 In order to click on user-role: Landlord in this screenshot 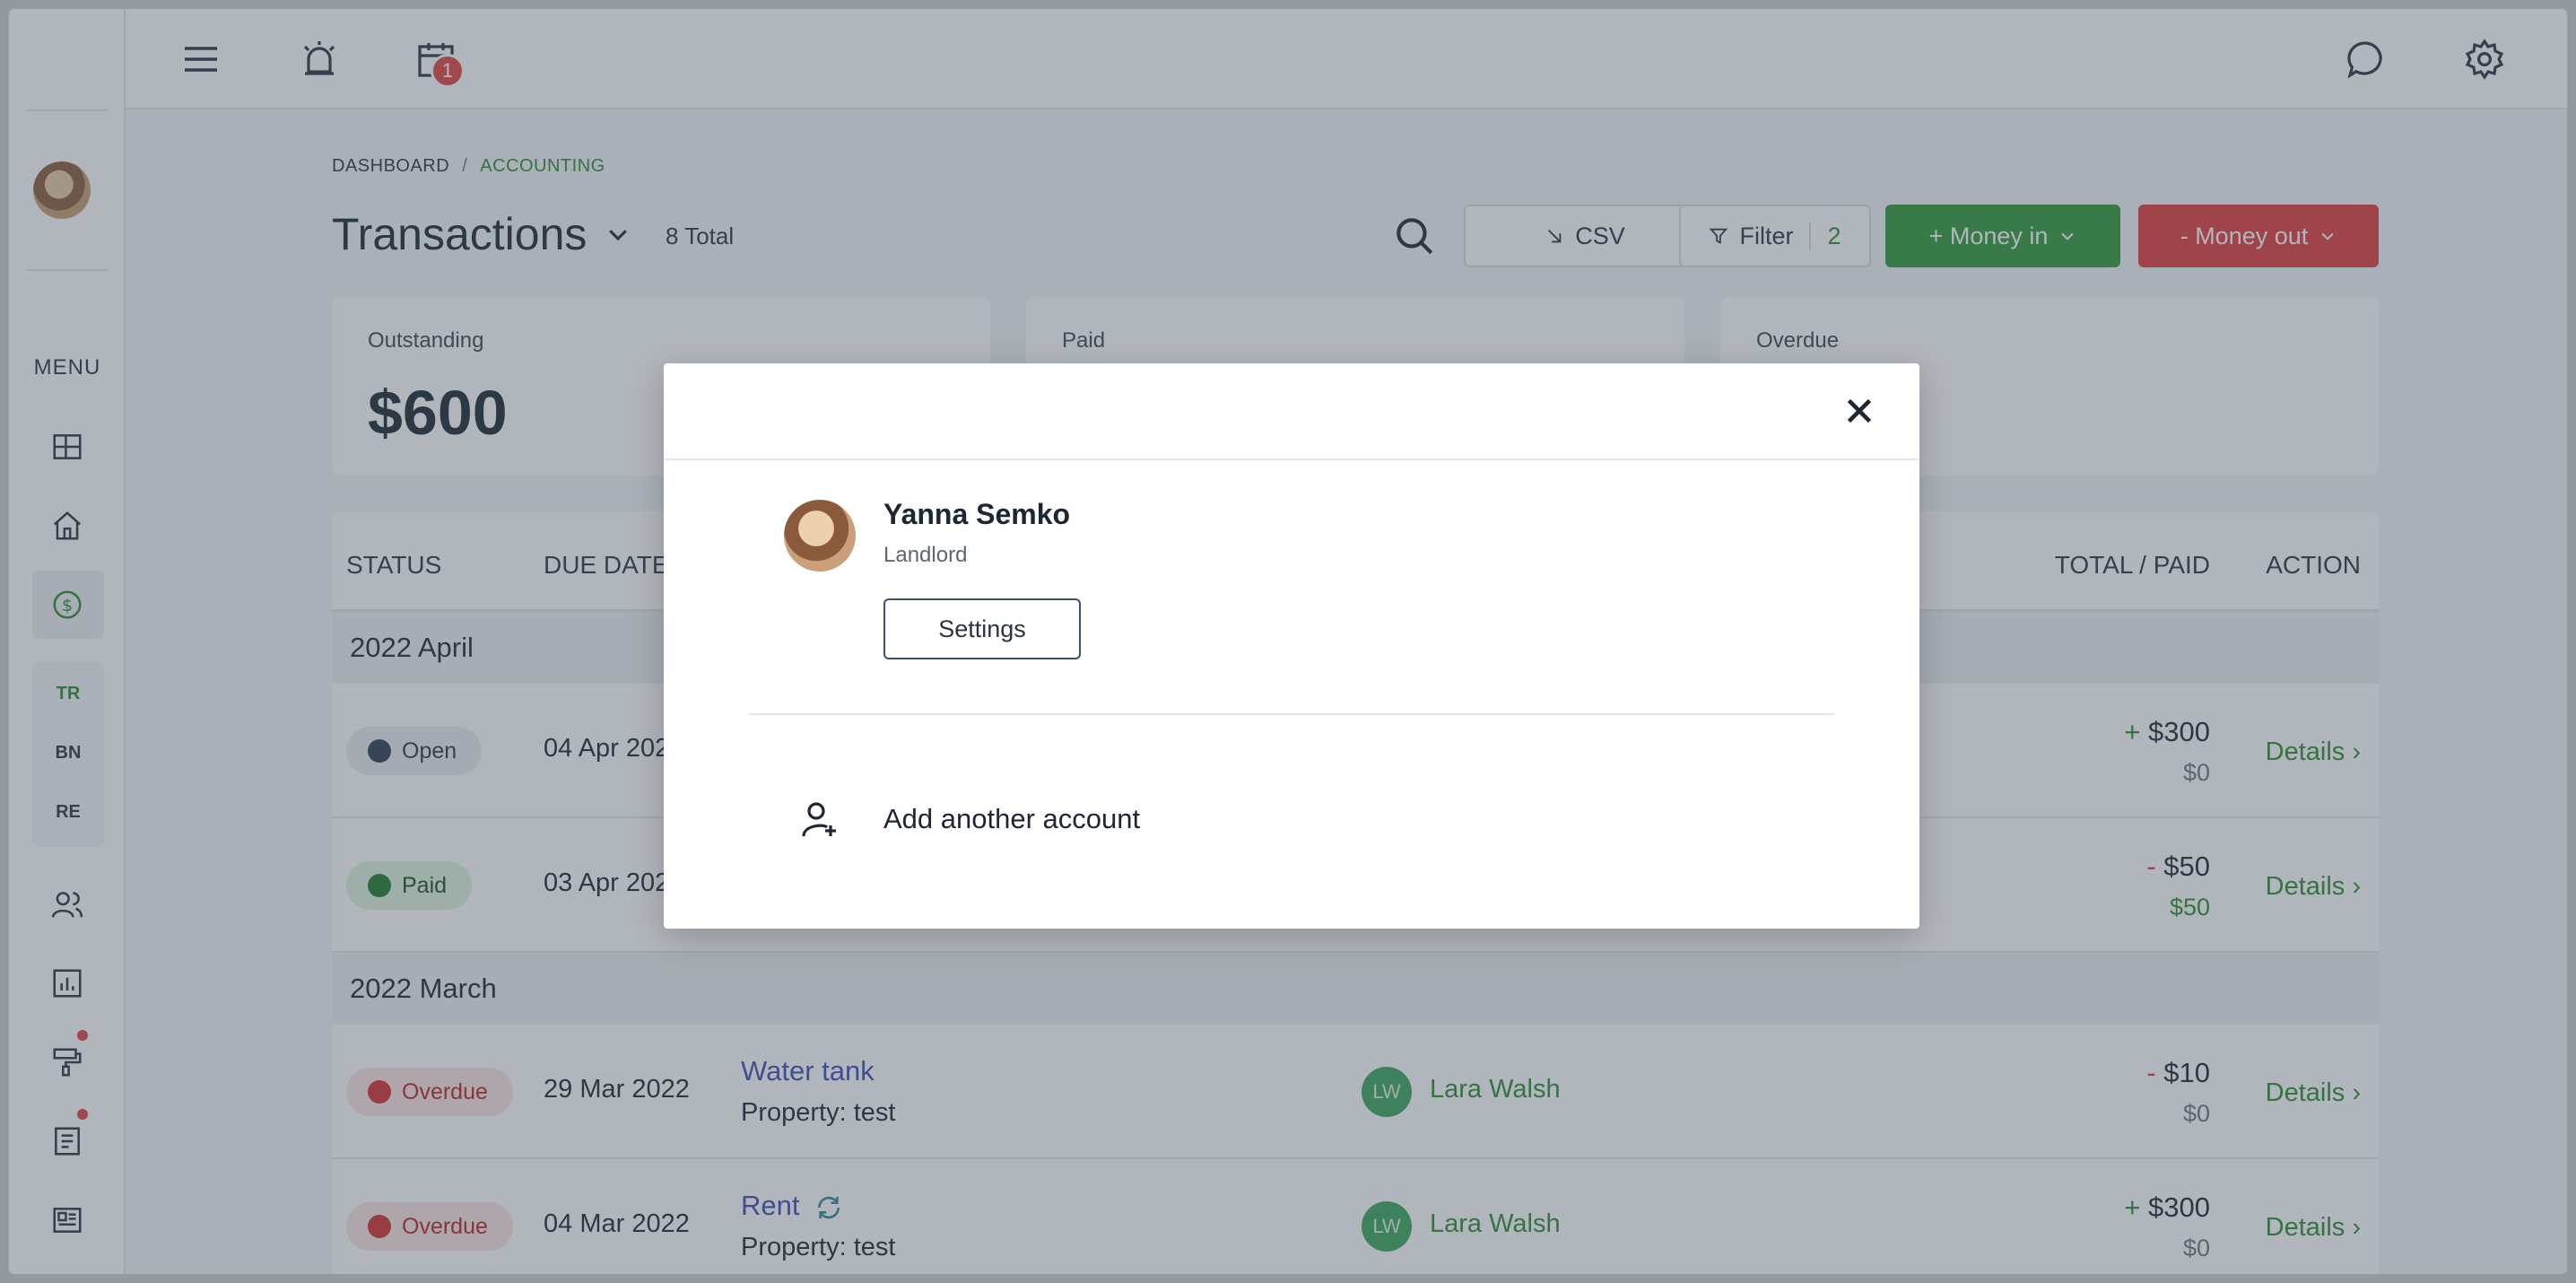, I will do `click(925, 555)`.